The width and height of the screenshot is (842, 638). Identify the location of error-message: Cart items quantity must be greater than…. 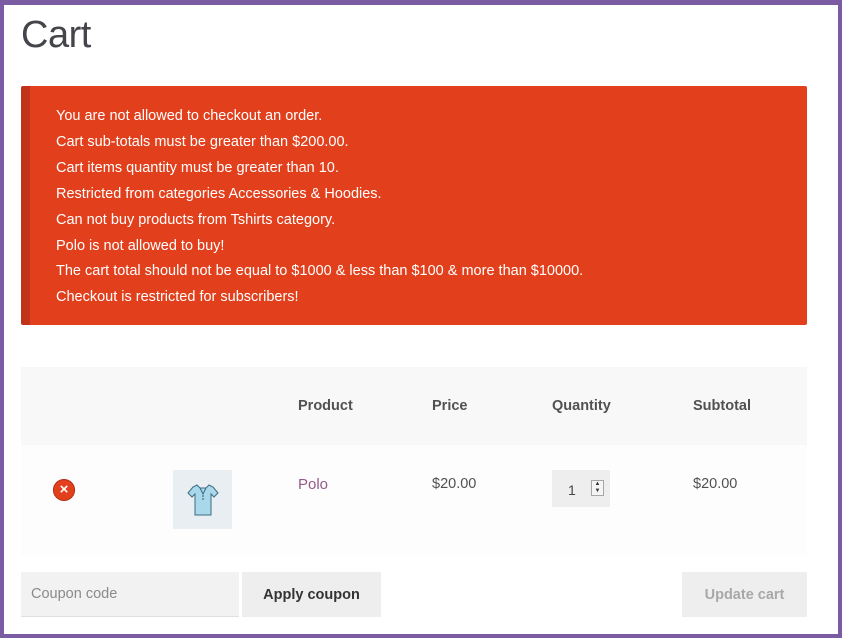
(197, 167).